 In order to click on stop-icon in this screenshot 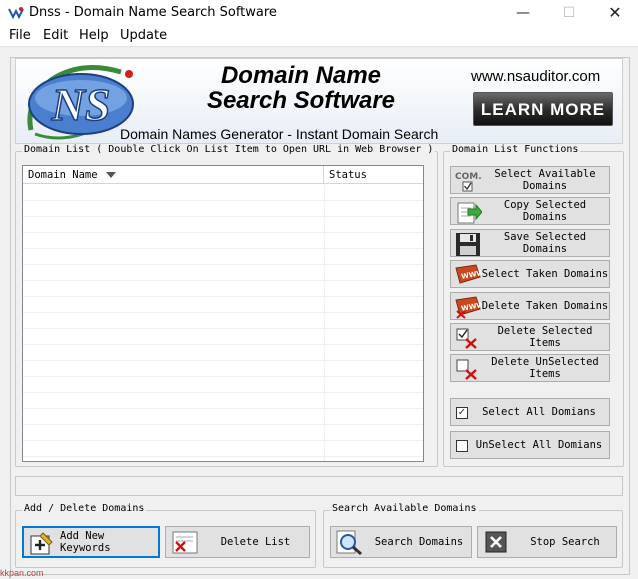, I will do `click(496, 542)`.